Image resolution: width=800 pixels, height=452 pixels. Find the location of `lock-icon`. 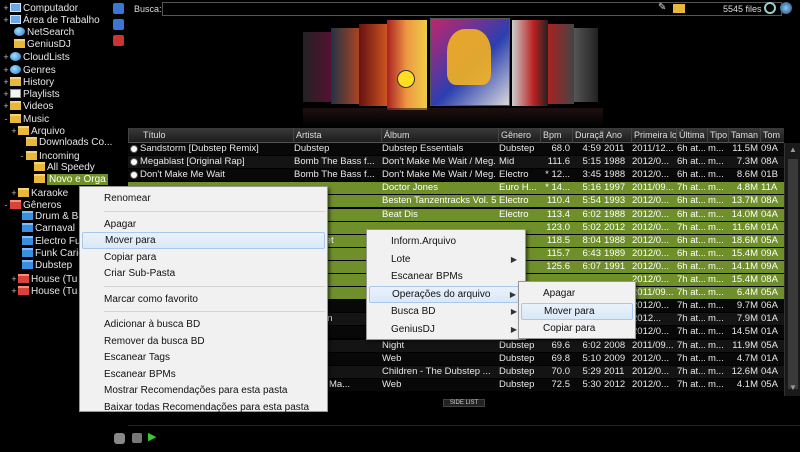

lock-icon is located at coordinates (119, 438).